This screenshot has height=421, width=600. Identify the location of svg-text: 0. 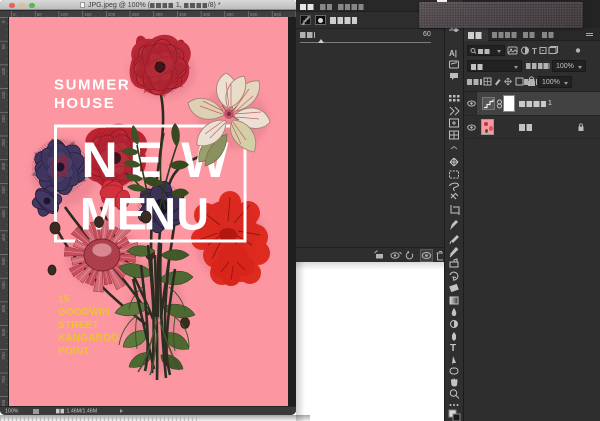
(3, 21).